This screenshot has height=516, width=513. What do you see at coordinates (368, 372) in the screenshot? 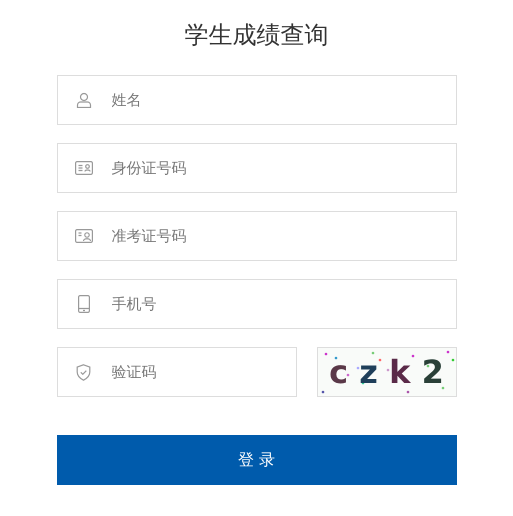
I see `captcha-character: z` at bounding box center [368, 372].